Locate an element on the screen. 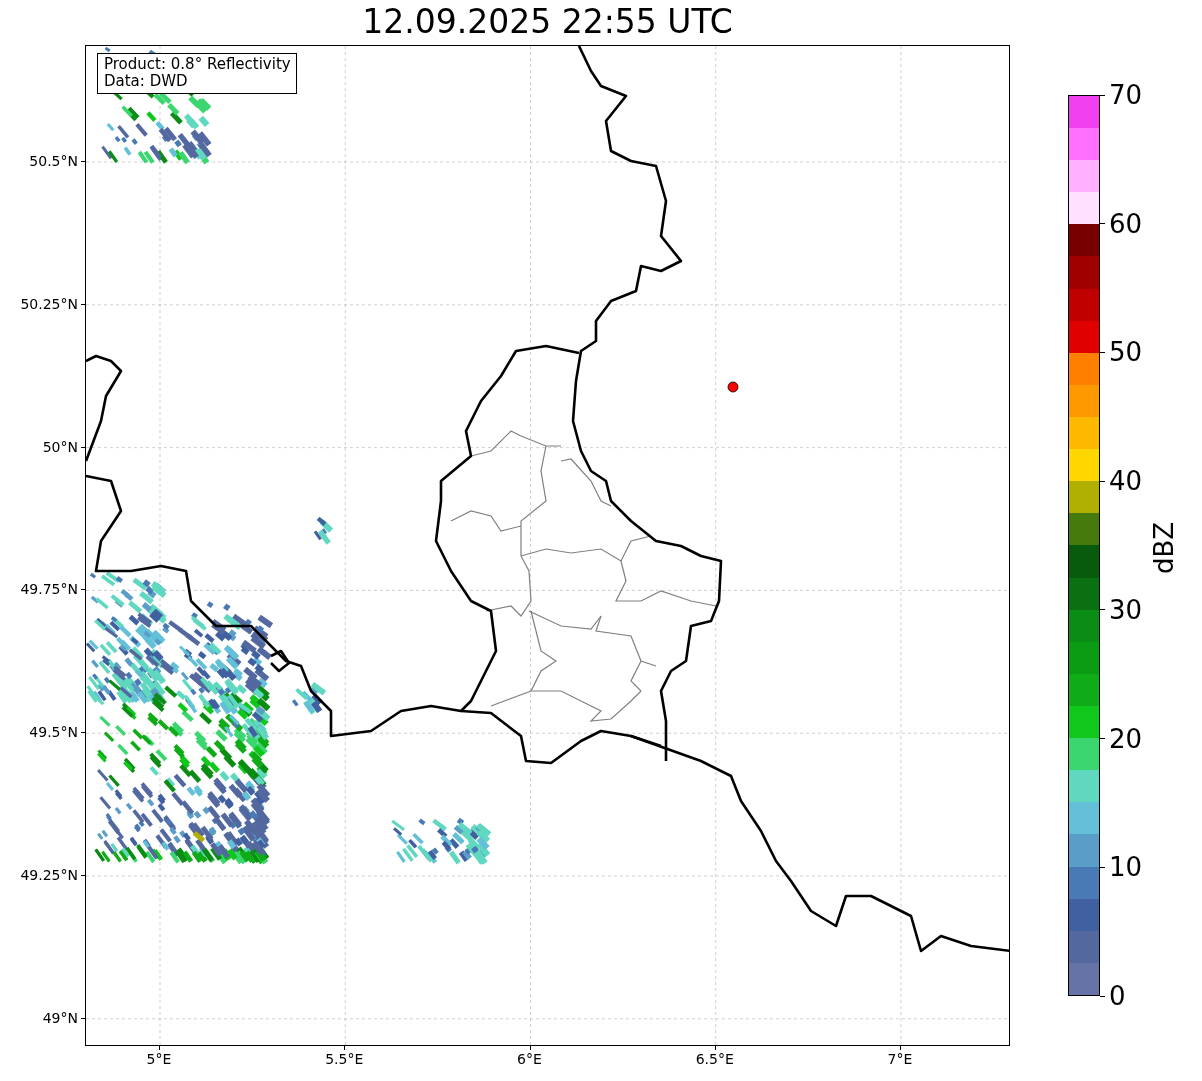  latitude-label: 49.75°N is located at coordinates (49, 589).